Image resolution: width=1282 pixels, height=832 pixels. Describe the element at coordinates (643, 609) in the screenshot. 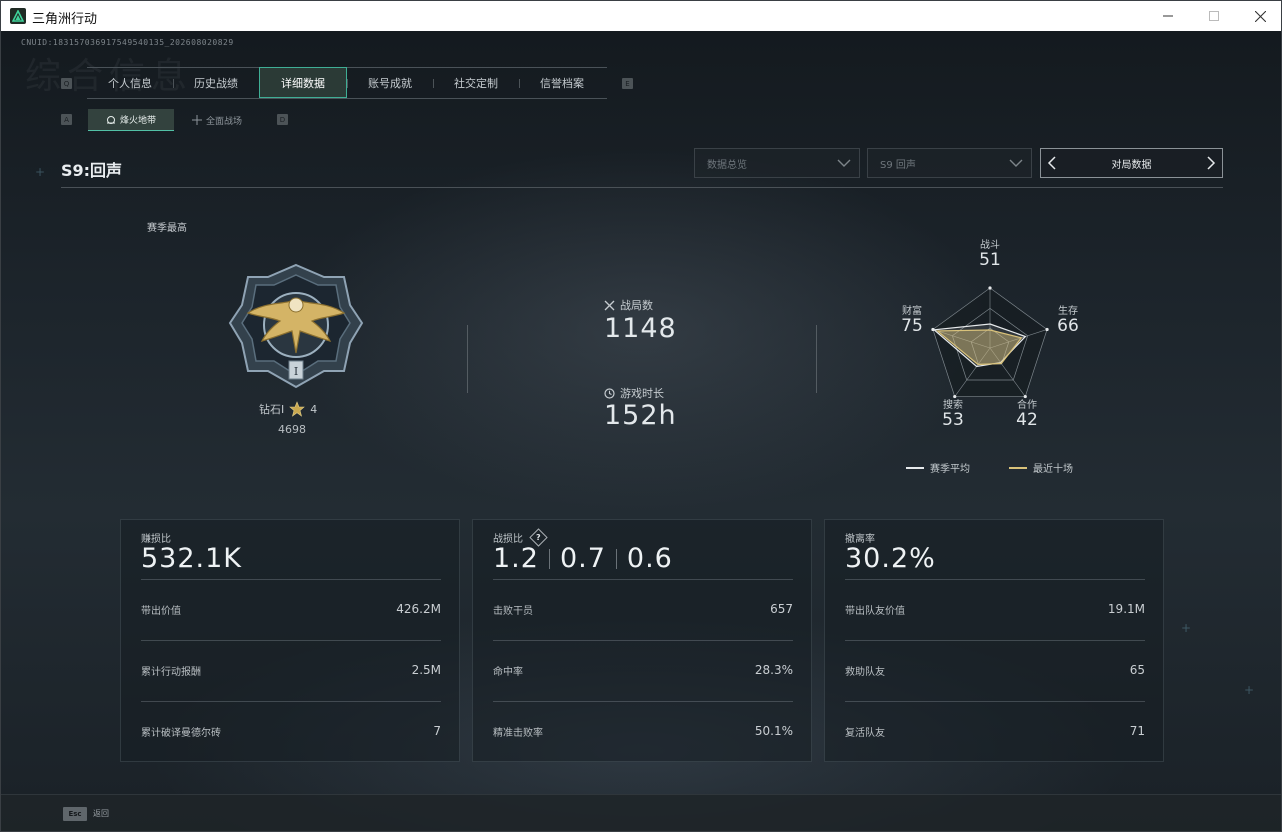

I see `card-row: 击败干员 657` at that location.